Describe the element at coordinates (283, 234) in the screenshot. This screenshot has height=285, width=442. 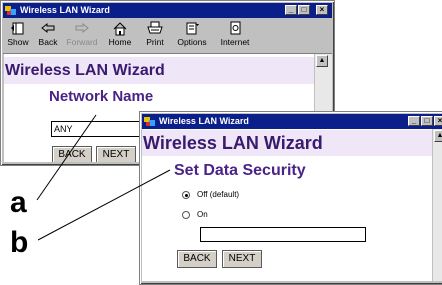
I see `security-key-field` at that location.